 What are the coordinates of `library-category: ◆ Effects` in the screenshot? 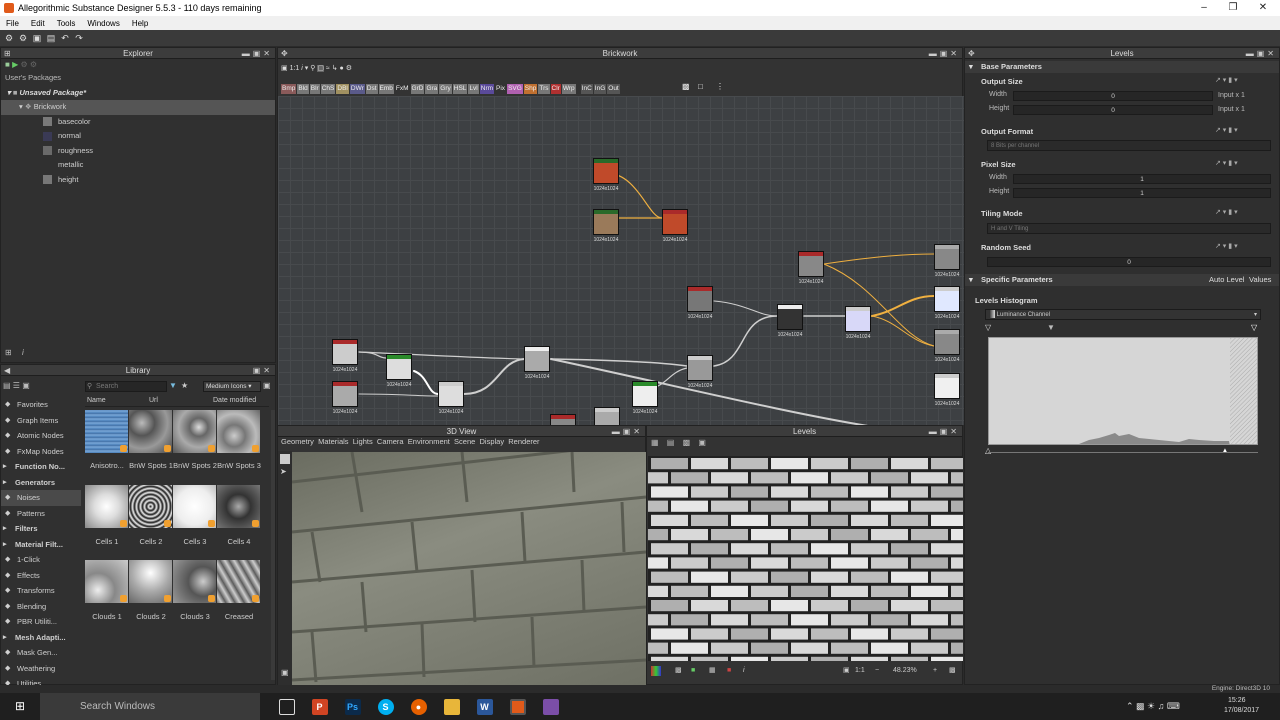 It's located at (41, 576).